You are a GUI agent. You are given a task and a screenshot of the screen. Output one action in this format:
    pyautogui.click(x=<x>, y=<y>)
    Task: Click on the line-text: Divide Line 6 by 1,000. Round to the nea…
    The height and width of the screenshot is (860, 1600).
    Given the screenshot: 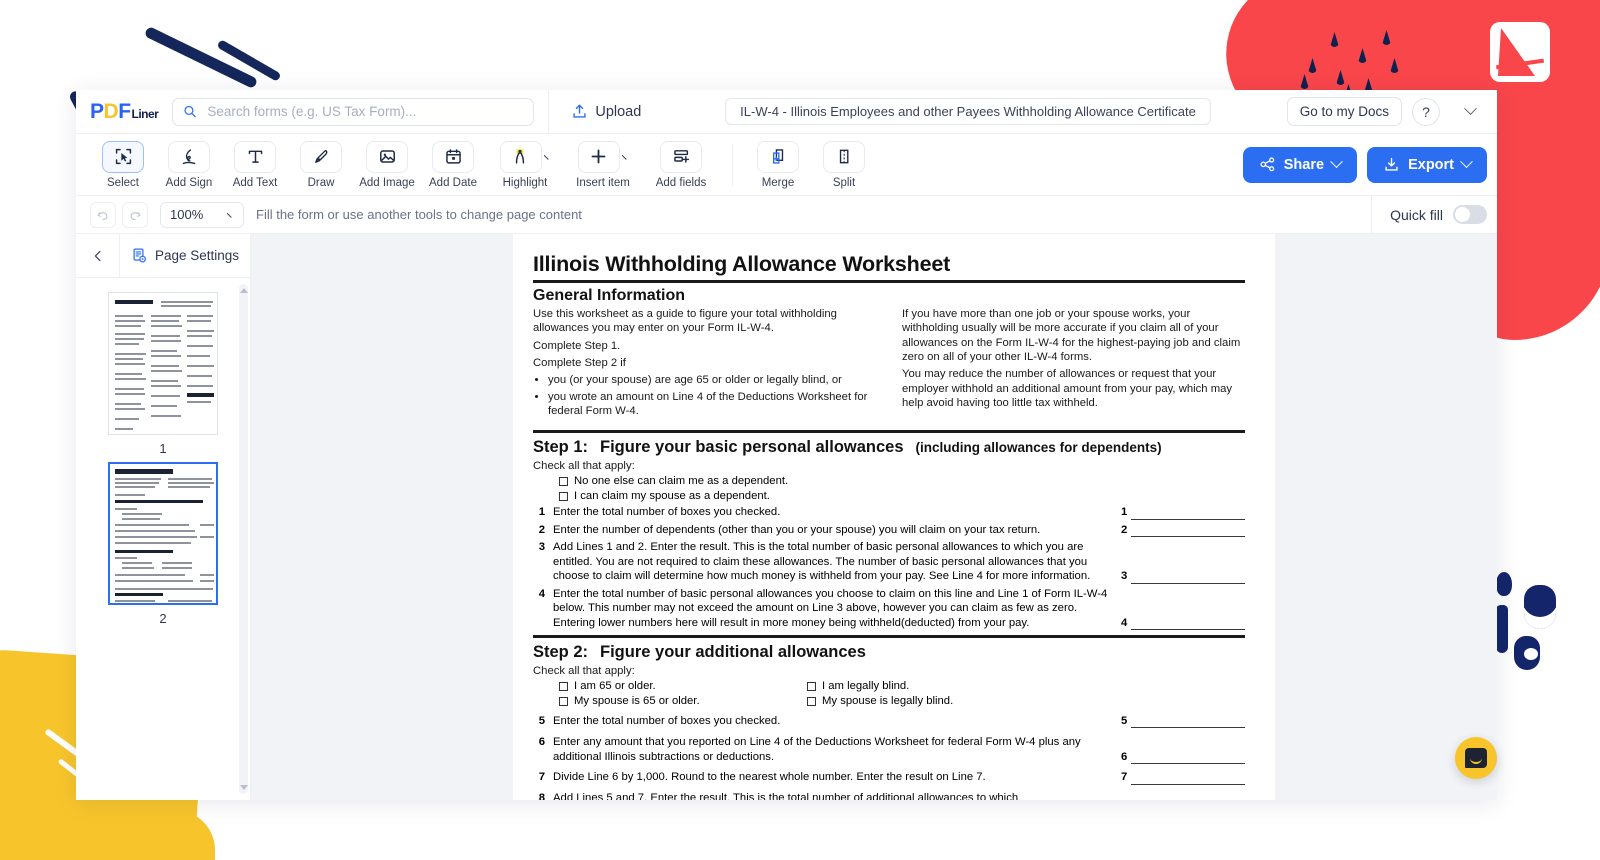 What is the action you would take?
    pyautogui.click(x=769, y=777)
    